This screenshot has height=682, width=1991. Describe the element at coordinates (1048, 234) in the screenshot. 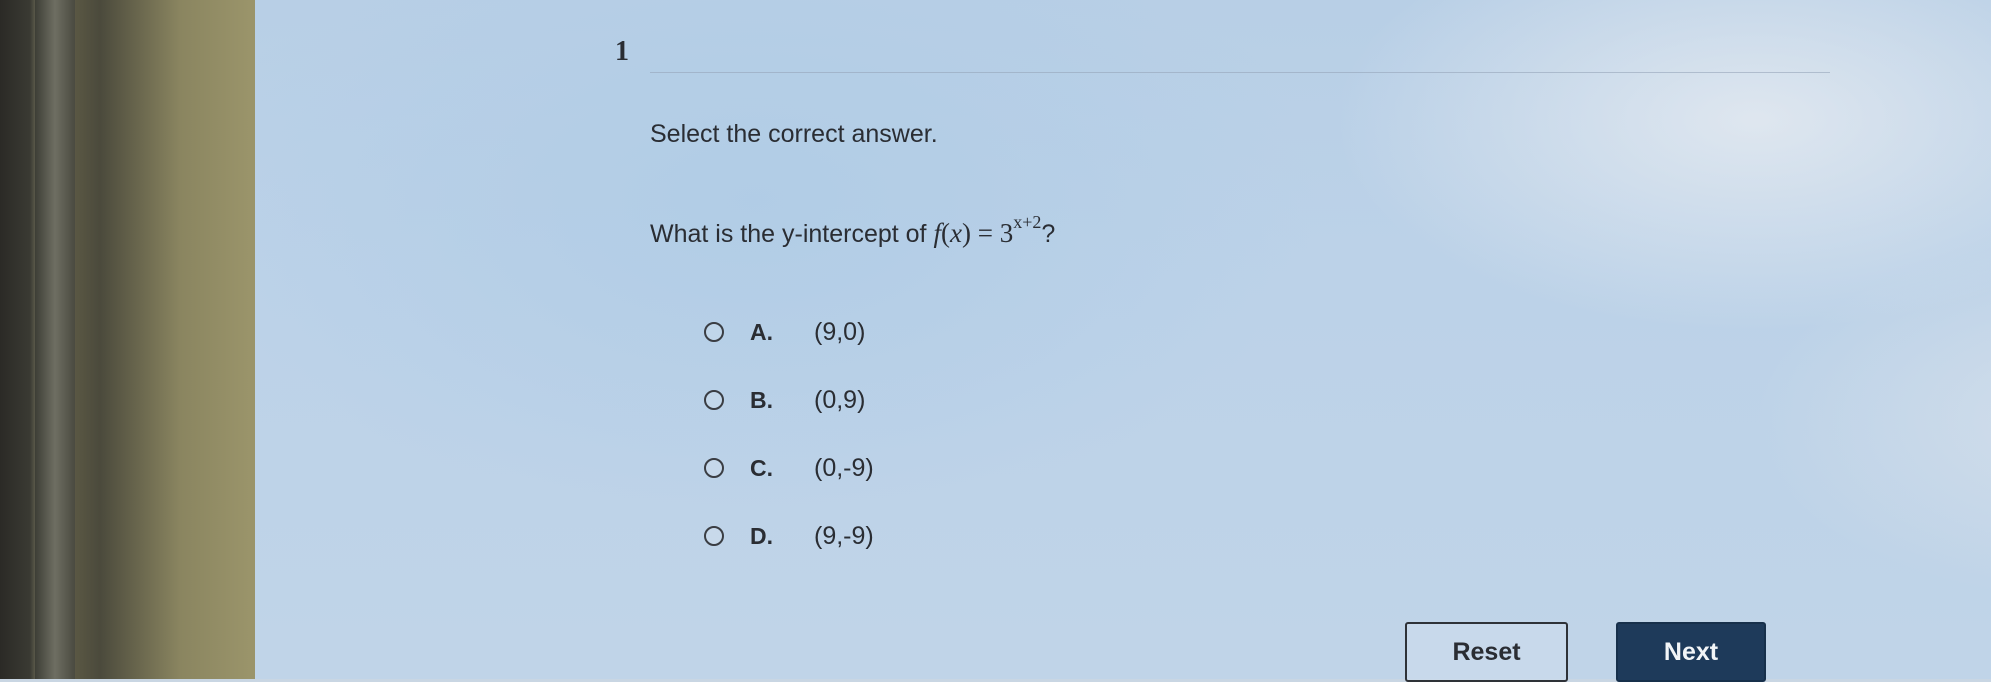

I see `question-mark: ?` at that location.